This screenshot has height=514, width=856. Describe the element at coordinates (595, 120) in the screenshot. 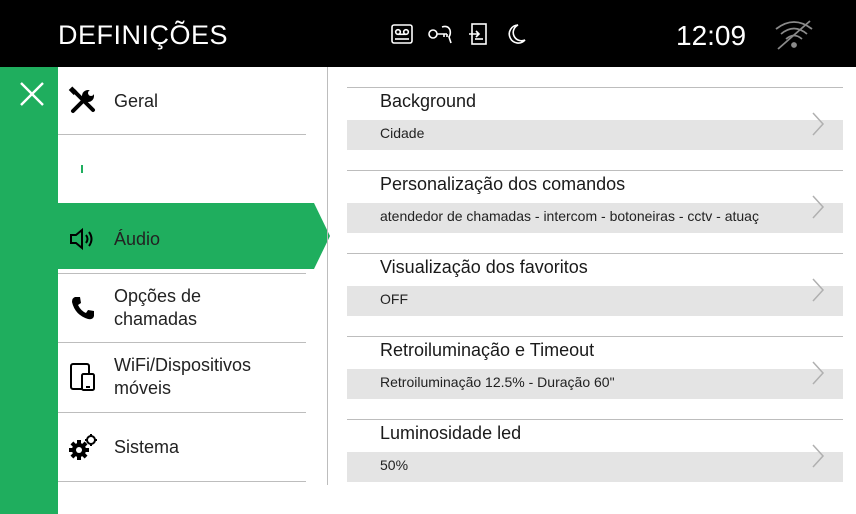

I see `setting-background: Background Cidade` at that location.